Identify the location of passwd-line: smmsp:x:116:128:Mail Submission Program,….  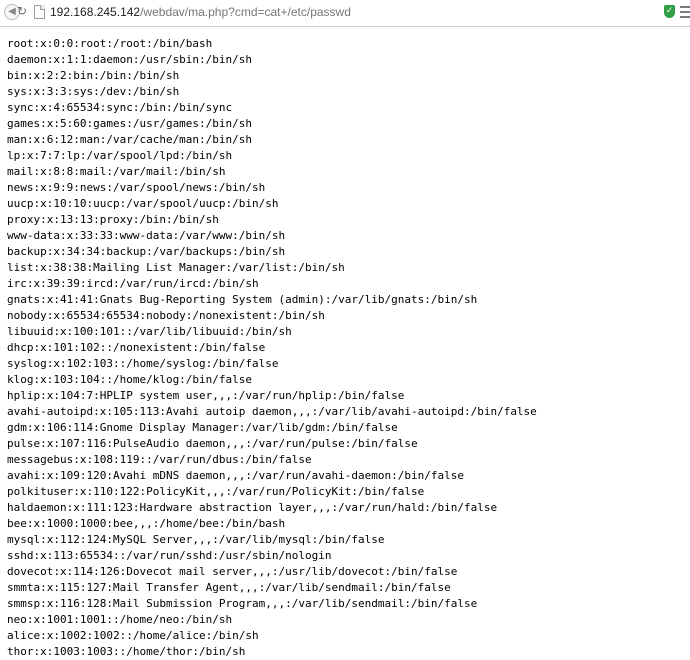
(242, 603).